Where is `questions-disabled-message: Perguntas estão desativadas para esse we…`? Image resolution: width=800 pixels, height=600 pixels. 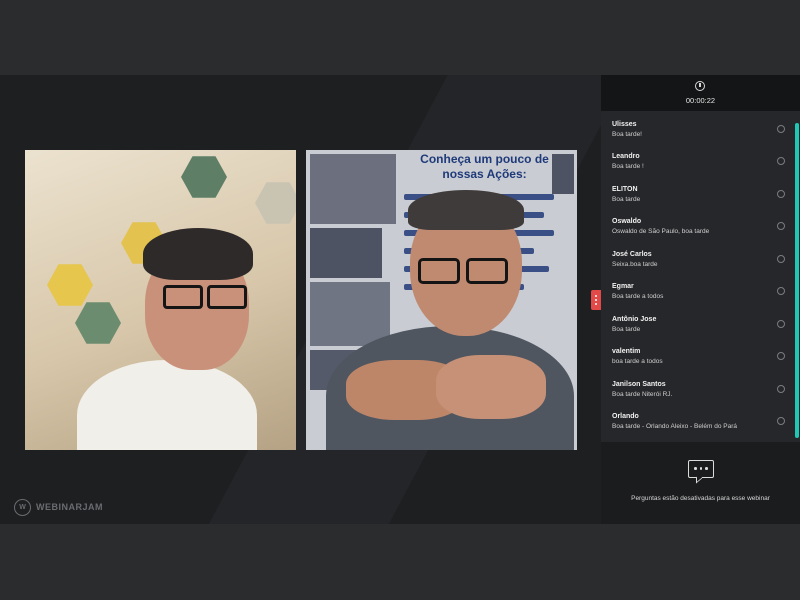
questions-disabled-message: Perguntas estão desativadas para esse we… is located at coordinates (700, 498).